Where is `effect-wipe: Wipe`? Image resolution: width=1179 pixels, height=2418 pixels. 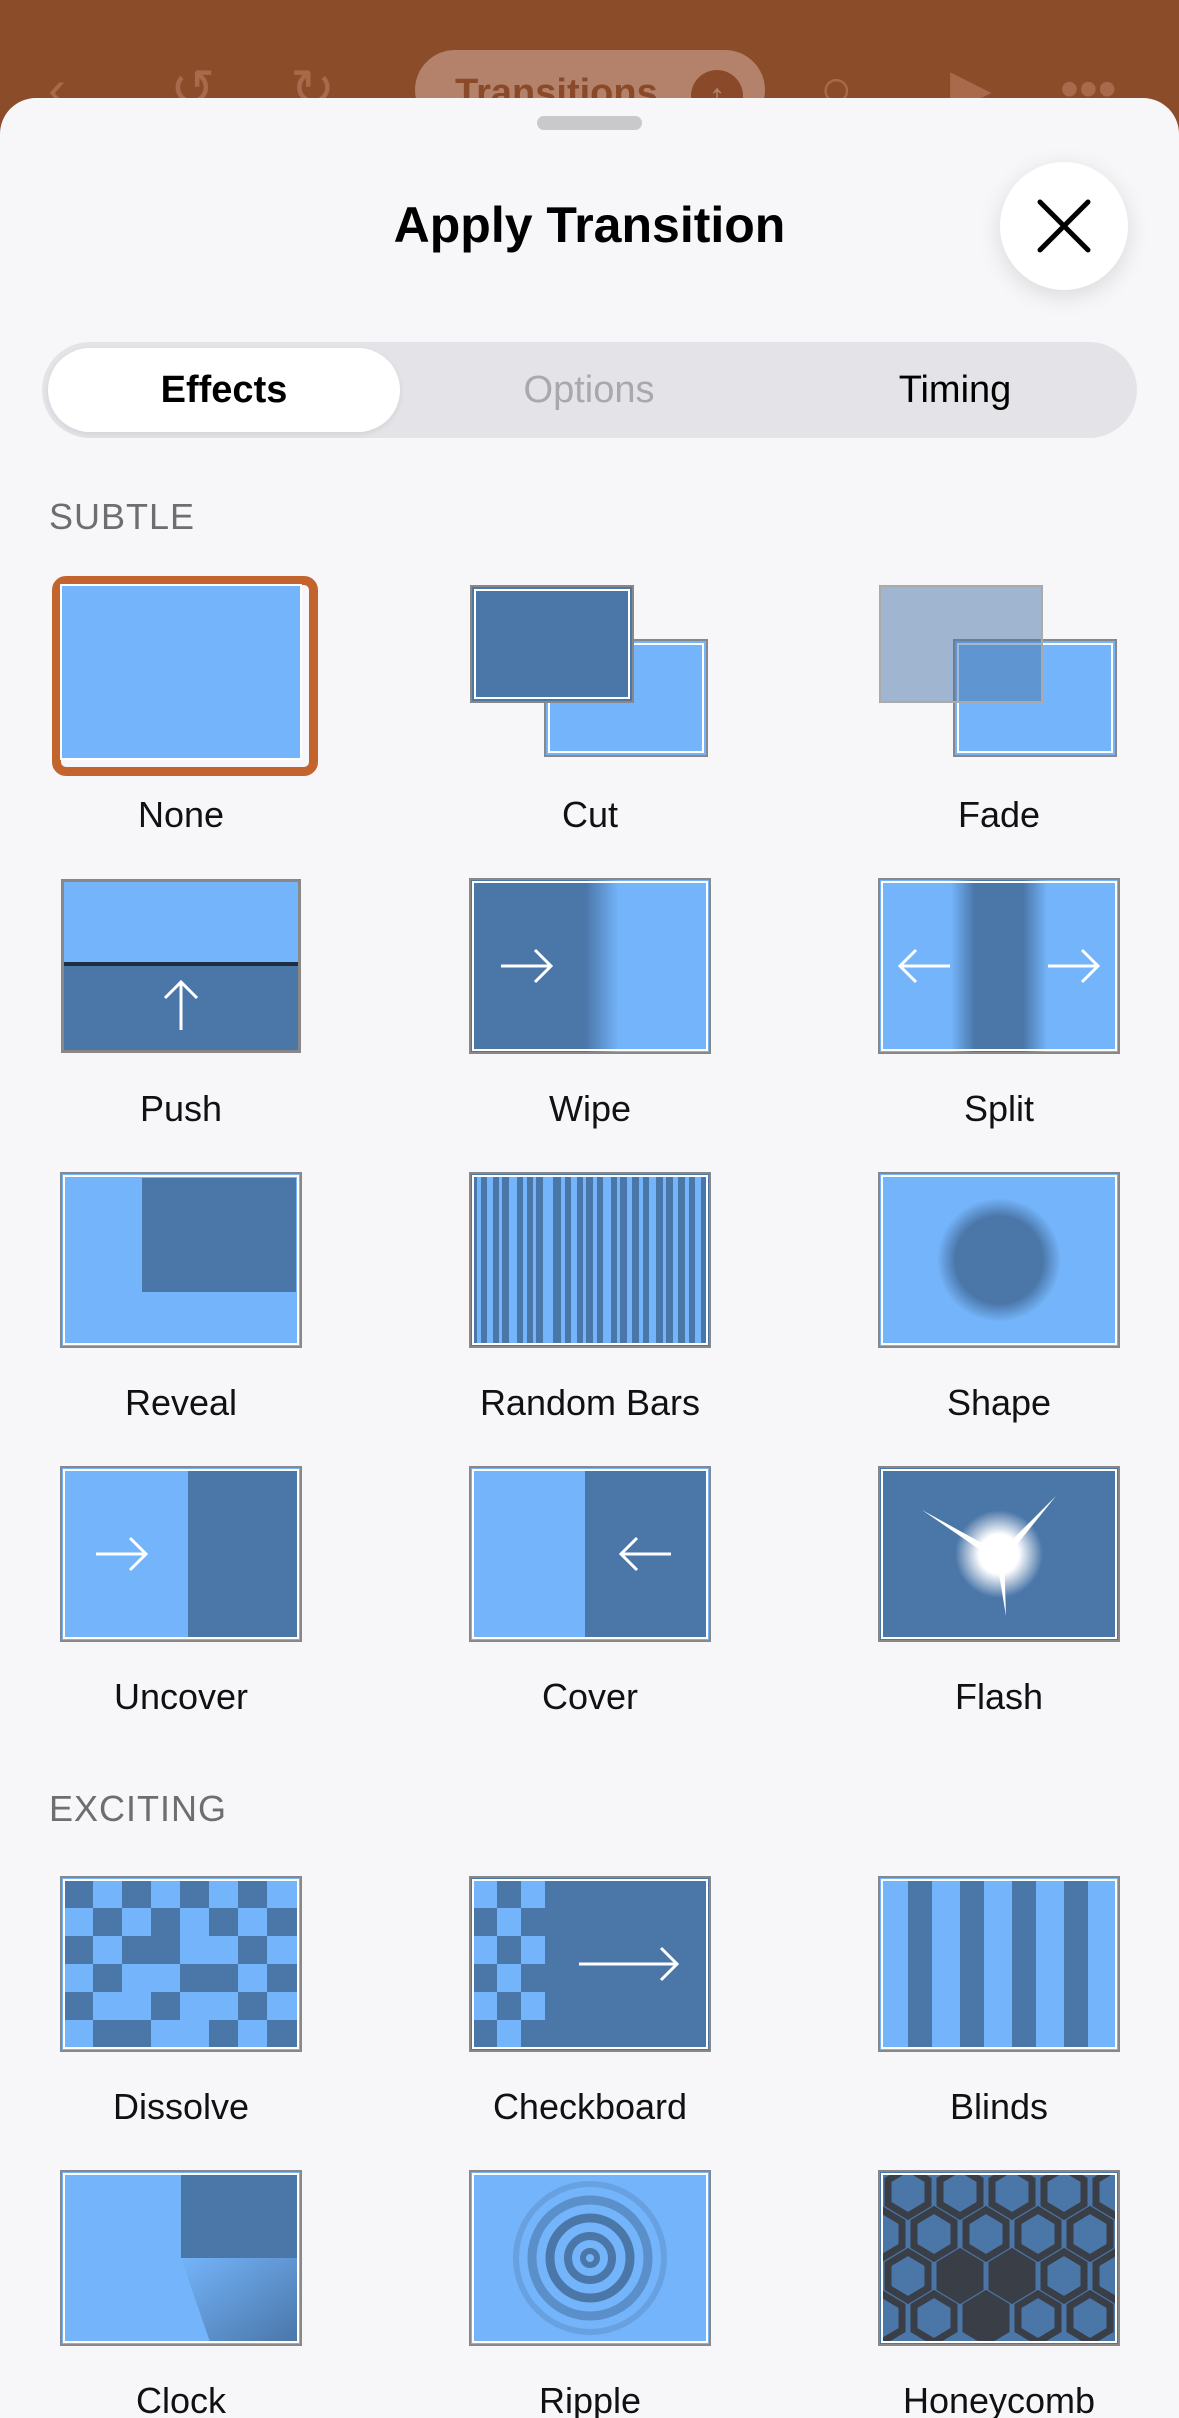 effect-wipe: Wipe is located at coordinates (590, 1023).